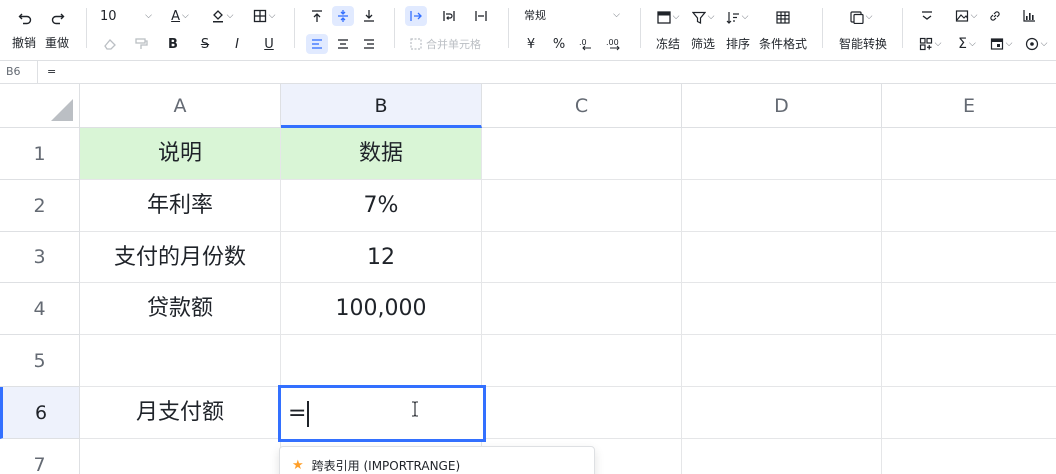 Image resolution: width=1056 pixels, height=474 pixels. What do you see at coordinates (449, 16) in the screenshot?
I see `wrap-text-icon` at bounding box center [449, 16].